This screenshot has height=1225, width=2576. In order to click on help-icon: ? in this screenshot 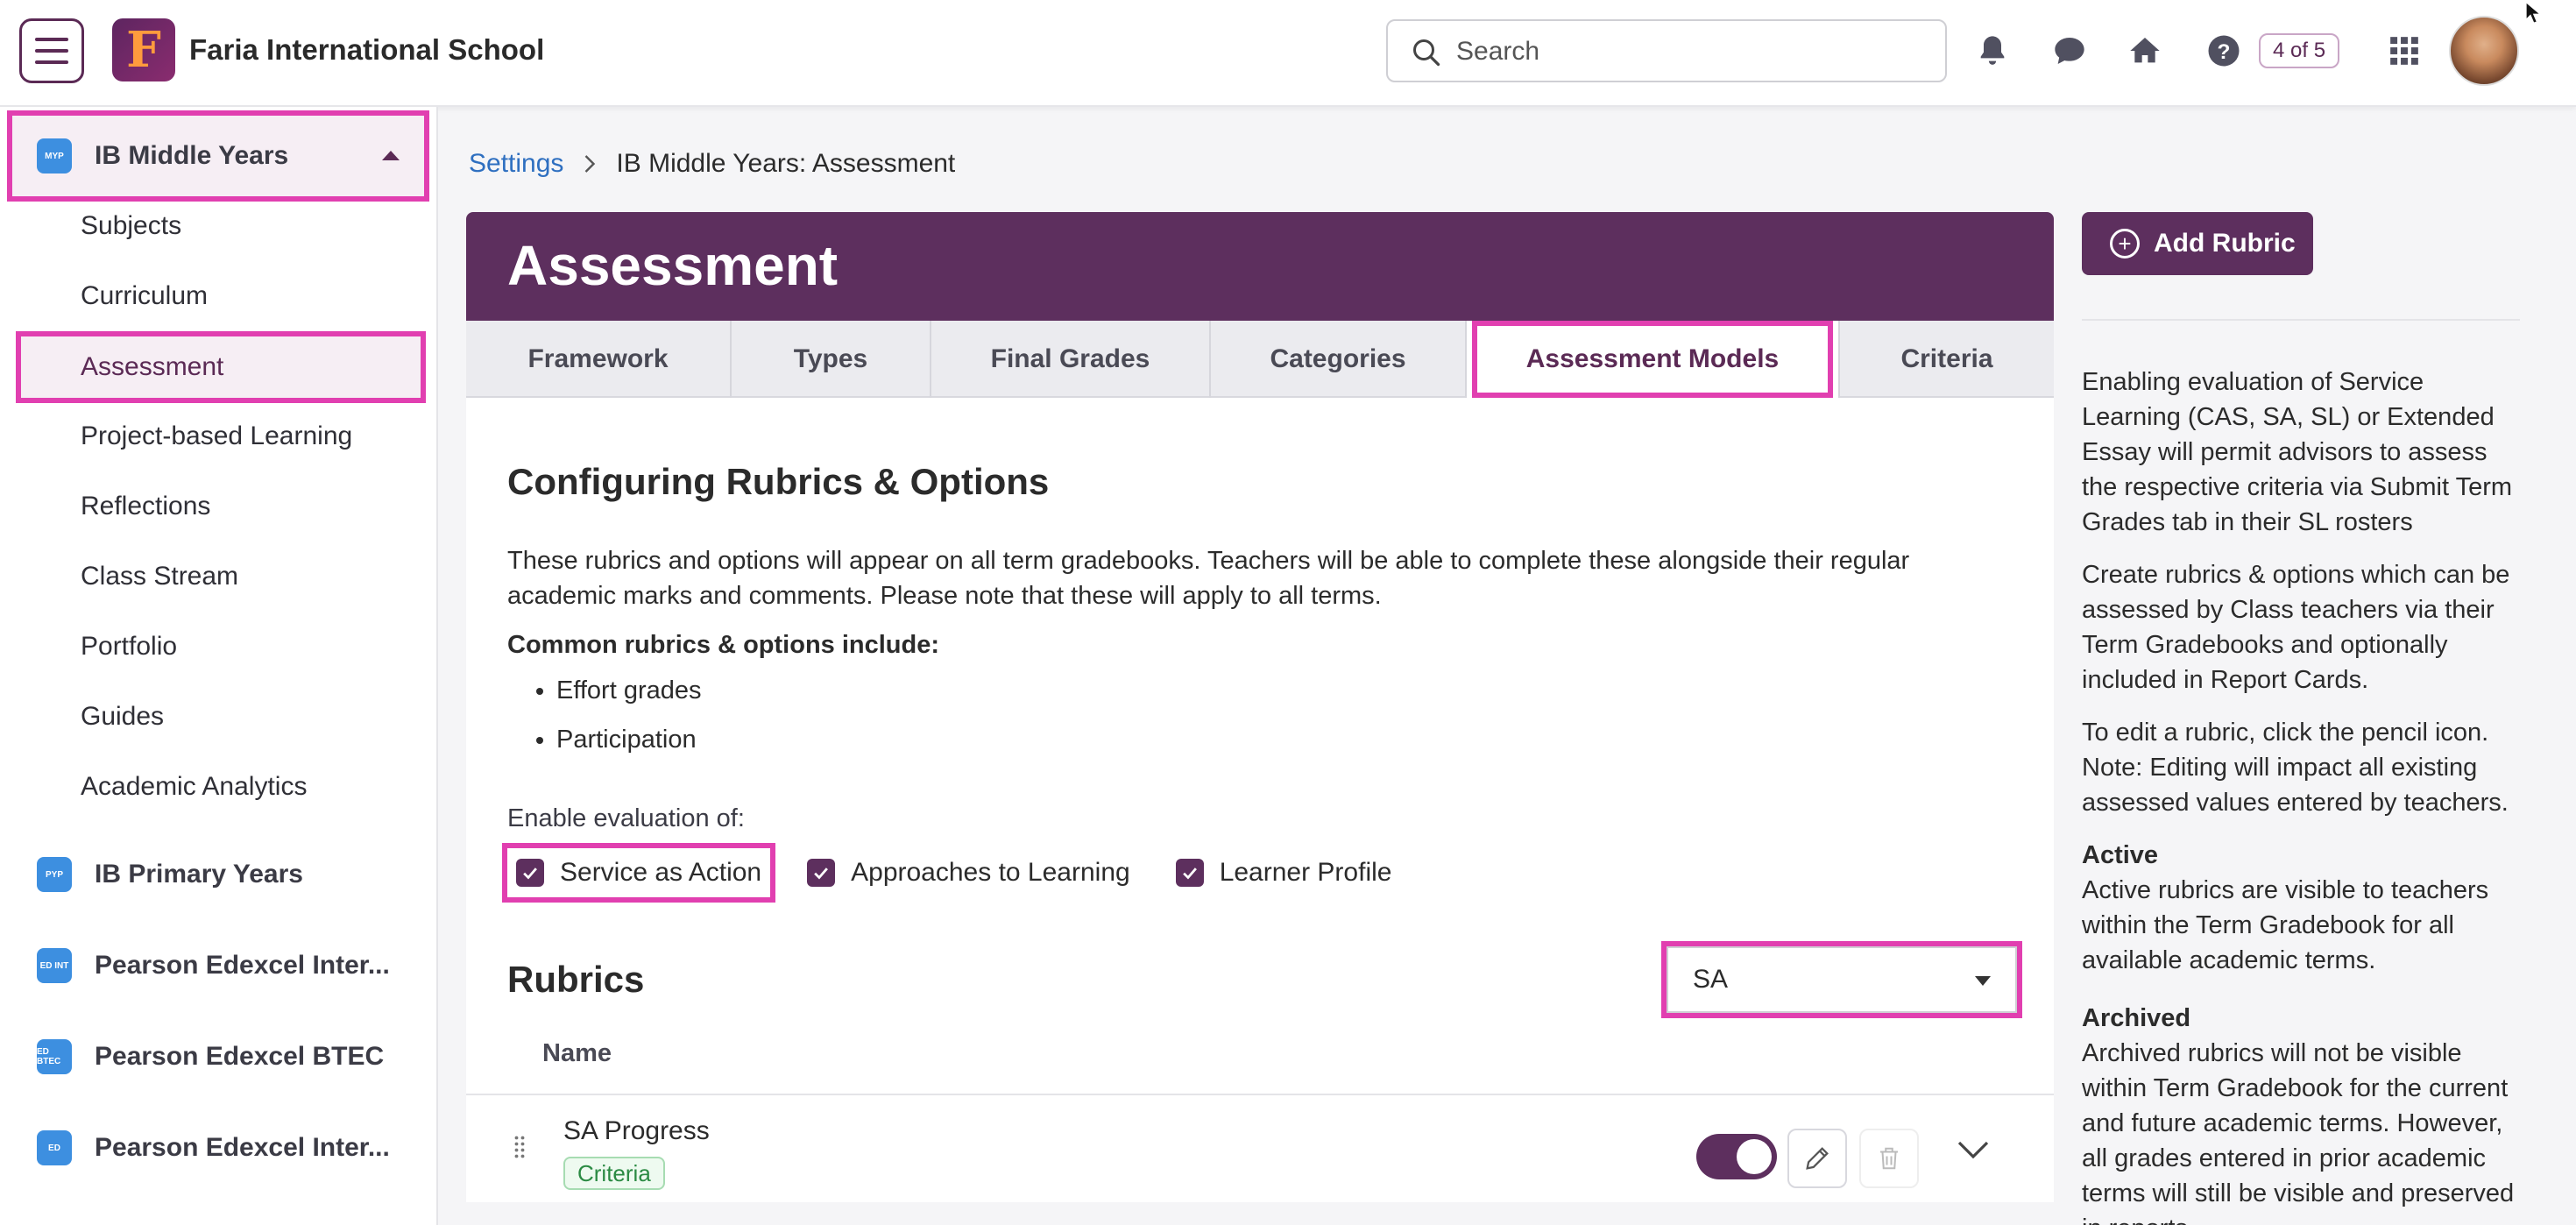, I will do `click(2224, 51)`.